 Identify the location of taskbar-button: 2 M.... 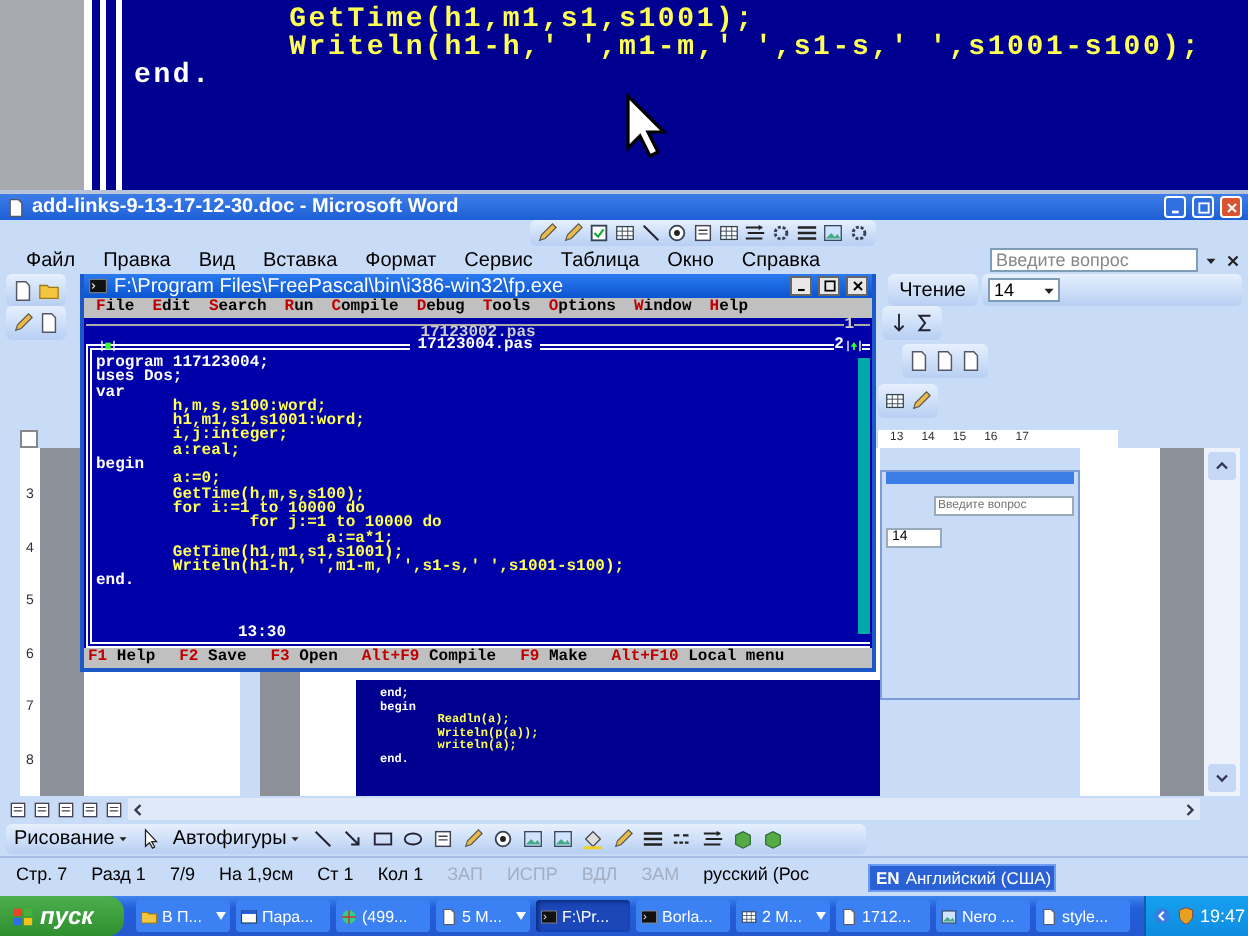
(783, 916).